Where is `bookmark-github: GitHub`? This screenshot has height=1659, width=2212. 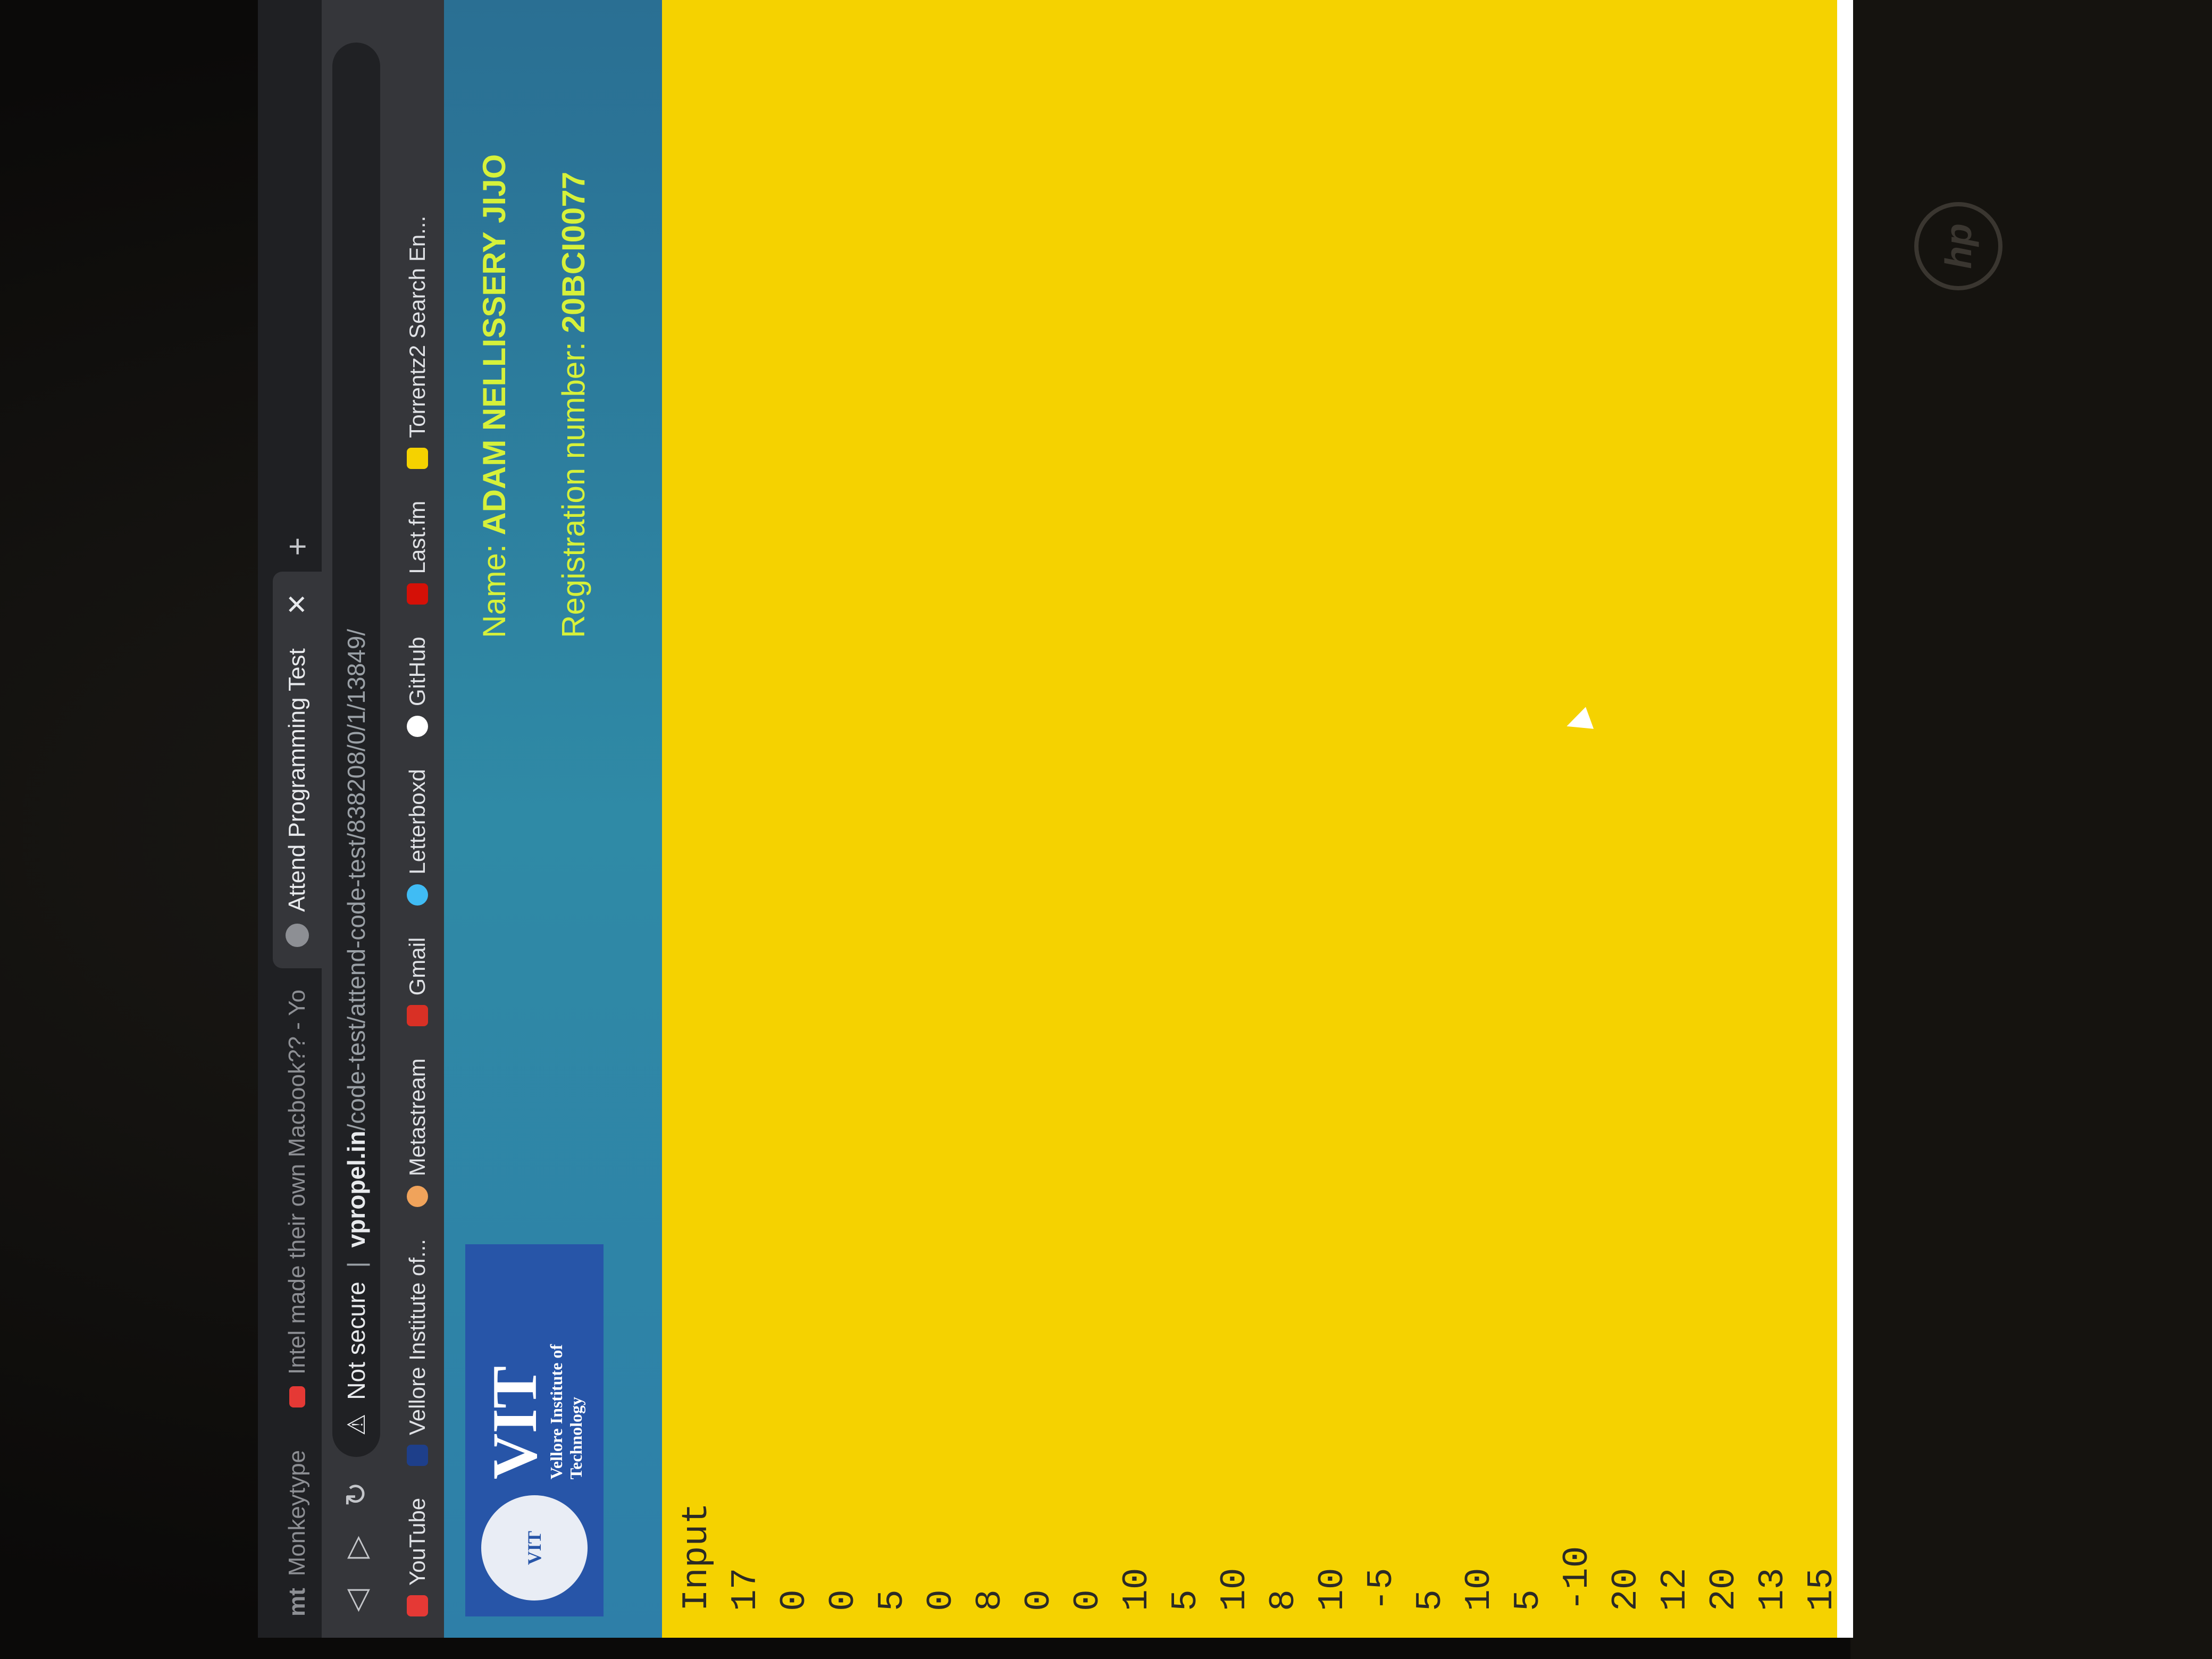
bookmark-github: GitHub is located at coordinates (417, 687).